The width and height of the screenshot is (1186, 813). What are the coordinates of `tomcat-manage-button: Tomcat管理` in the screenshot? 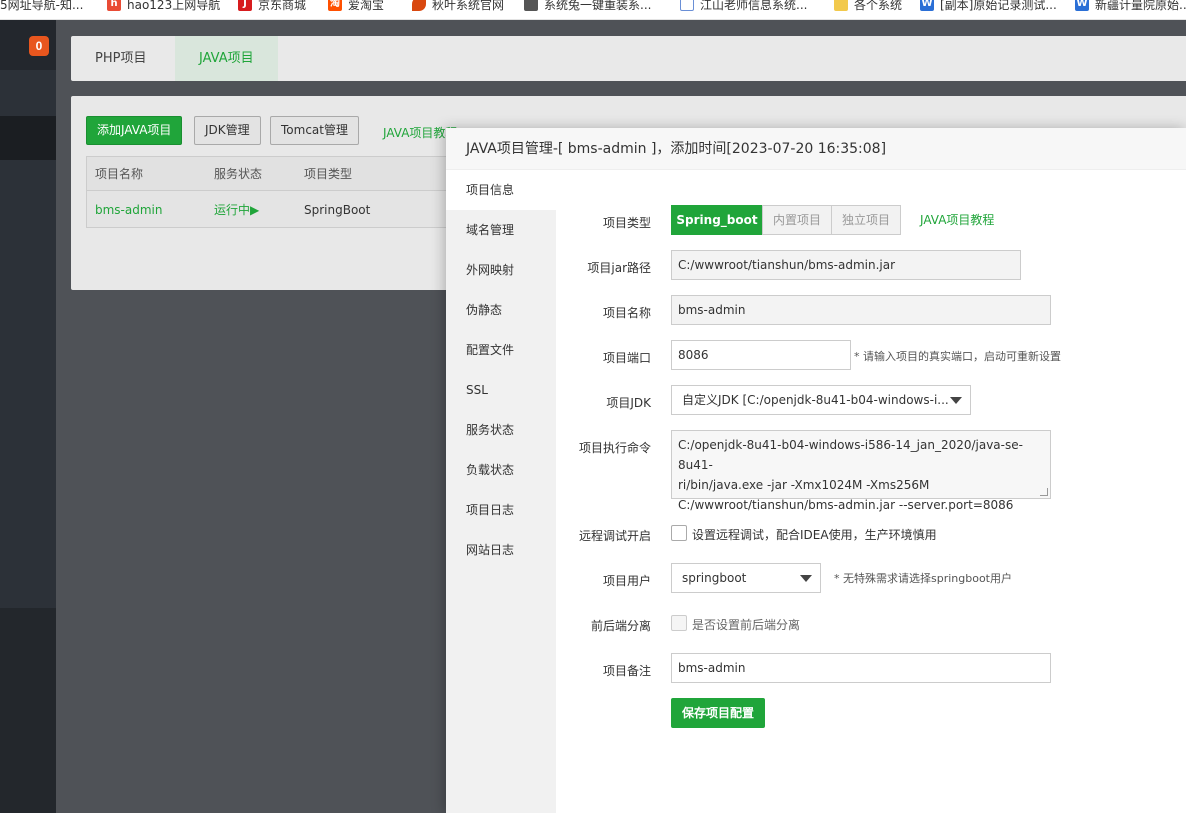 It's located at (314, 130).